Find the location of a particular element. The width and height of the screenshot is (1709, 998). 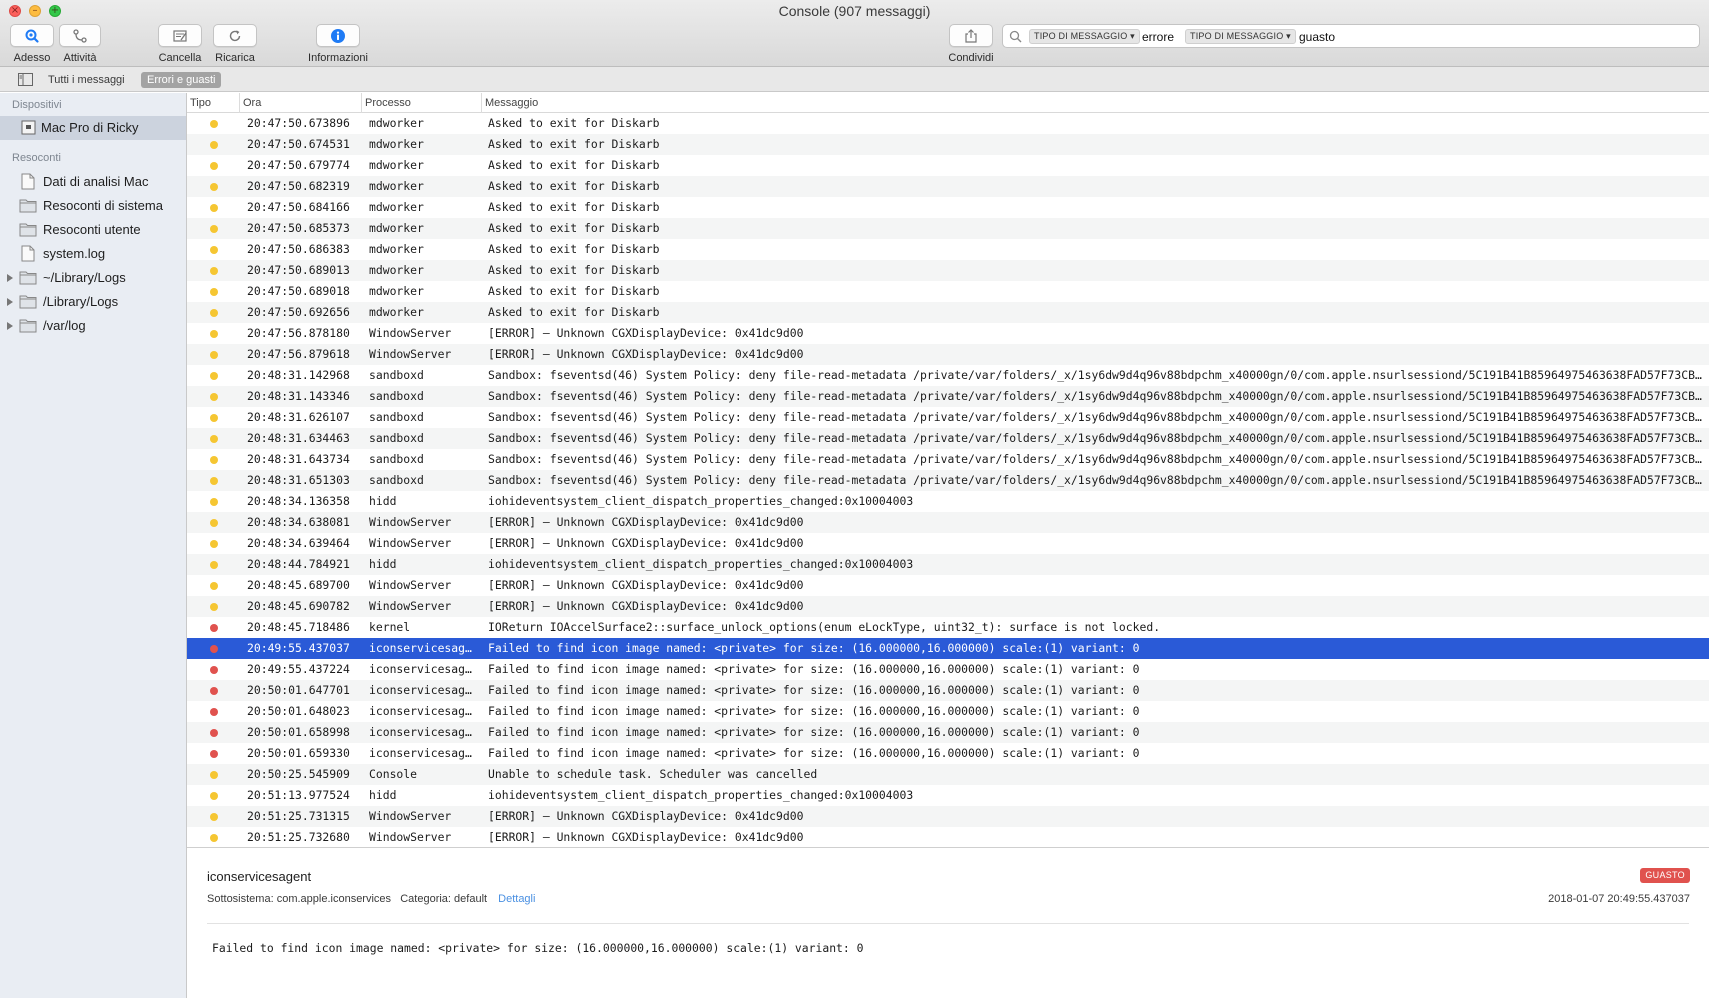

search-token-type-1: TIPO DI MESSAGGIO ▾ is located at coordinates (1084, 36).